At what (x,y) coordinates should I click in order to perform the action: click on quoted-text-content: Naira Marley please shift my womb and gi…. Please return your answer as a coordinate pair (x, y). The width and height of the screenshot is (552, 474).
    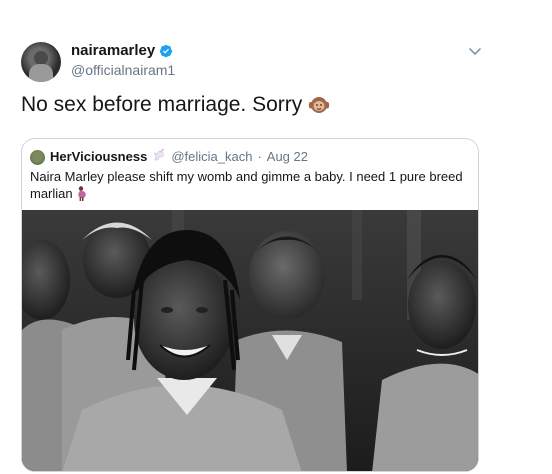
    Looking at the image, I should click on (246, 185).